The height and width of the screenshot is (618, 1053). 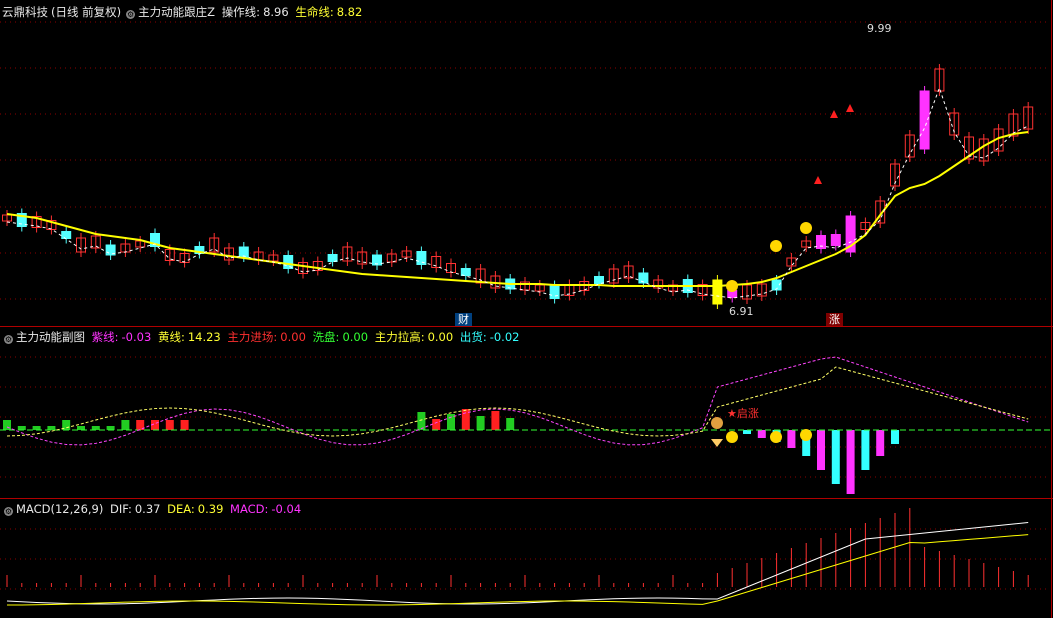 I want to click on pull-value: 0.00, so click(x=440, y=337).